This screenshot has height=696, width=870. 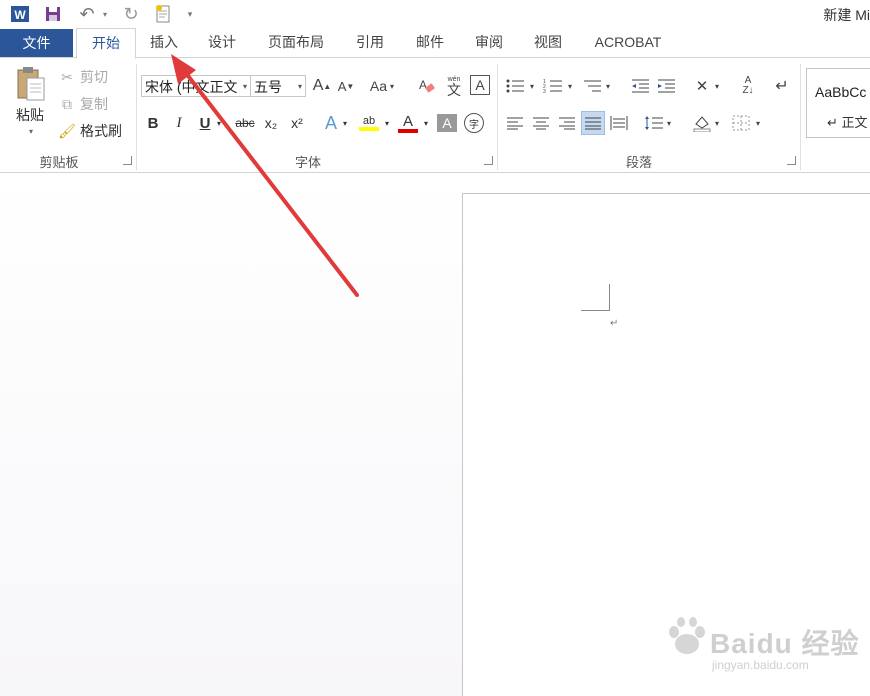 What do you see at coordinates (847, 122) in the screenshot?
I see `style-name: ↵ 正文` at bounding box center [847, 122].